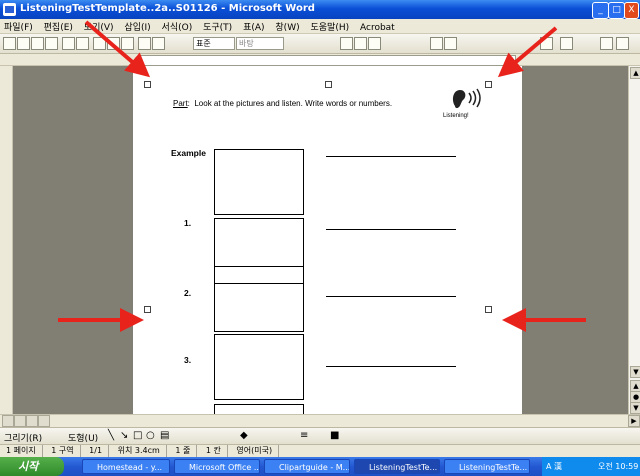 This screenshot has width=640, height=476. What do you see at coordinates (527, 52) in the screenshot?
I see `arrow-top-right` at bounding box center [527, 52].